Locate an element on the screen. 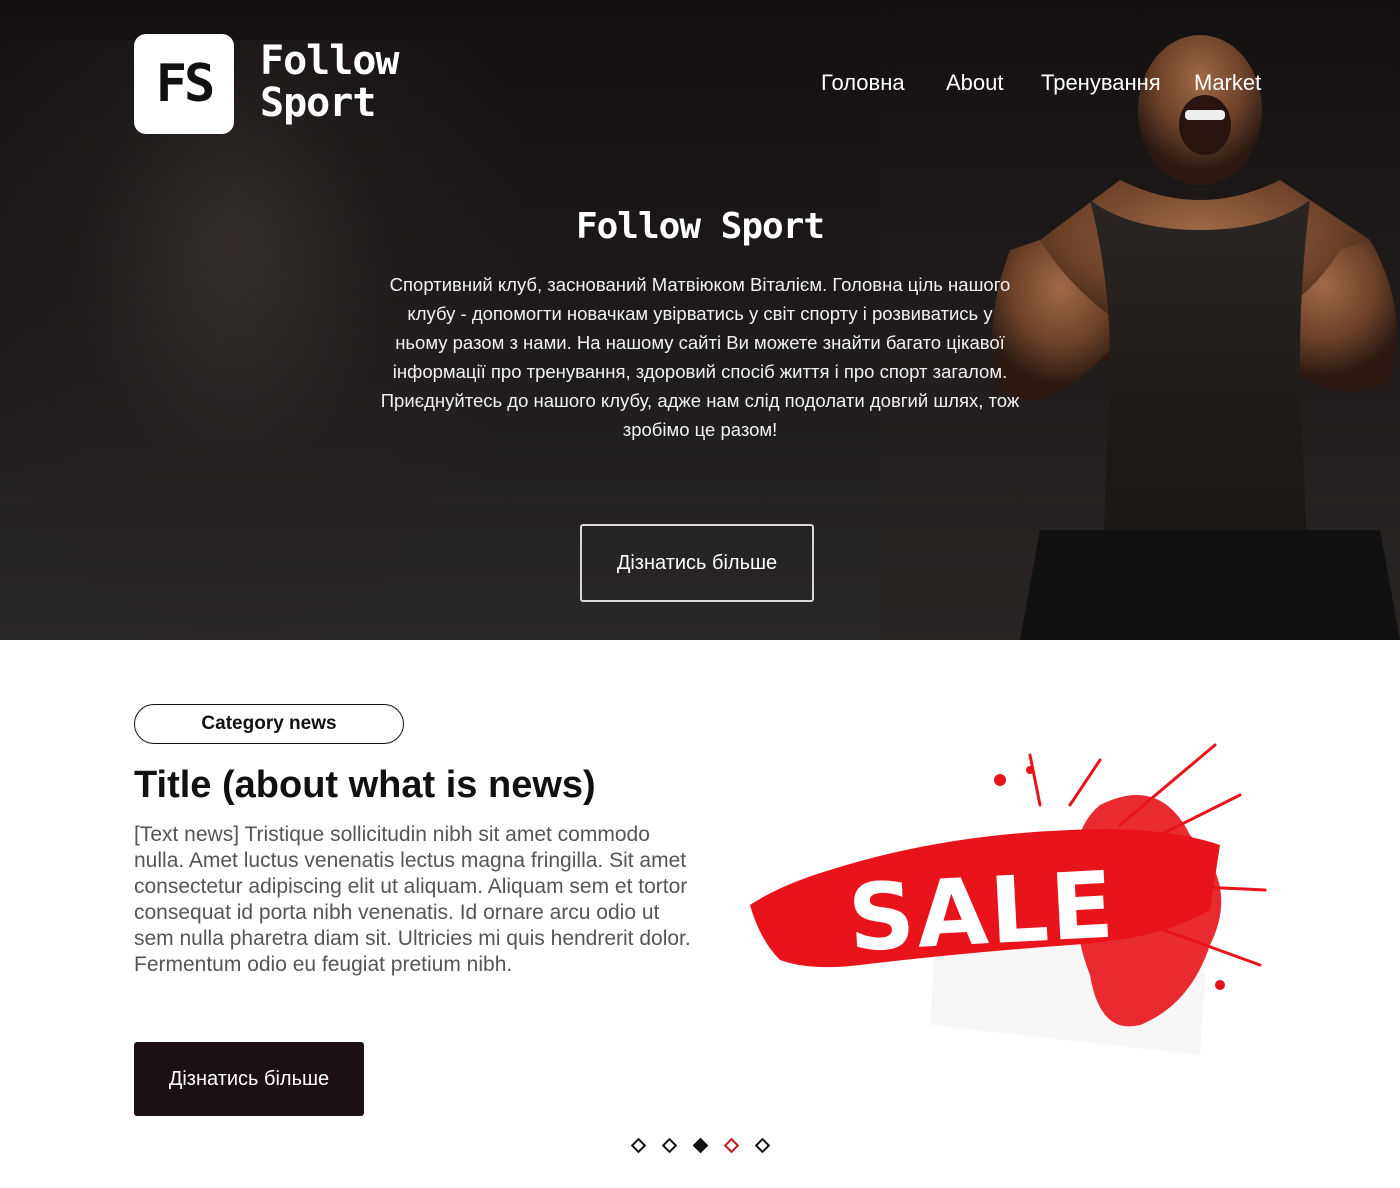  news-learn-more-button: Дізнатись більше is located at coordinates (249, 1079).